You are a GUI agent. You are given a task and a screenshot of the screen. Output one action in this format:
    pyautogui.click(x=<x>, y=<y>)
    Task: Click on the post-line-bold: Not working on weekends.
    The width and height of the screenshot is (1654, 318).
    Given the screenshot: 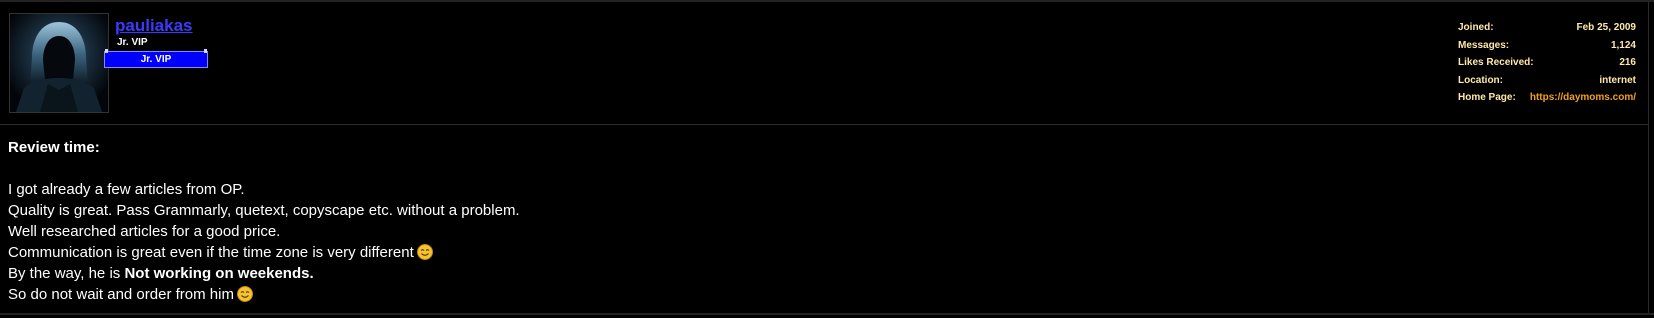 What is the action you would take?
    pyautogui.click(x=219, y=273)
    